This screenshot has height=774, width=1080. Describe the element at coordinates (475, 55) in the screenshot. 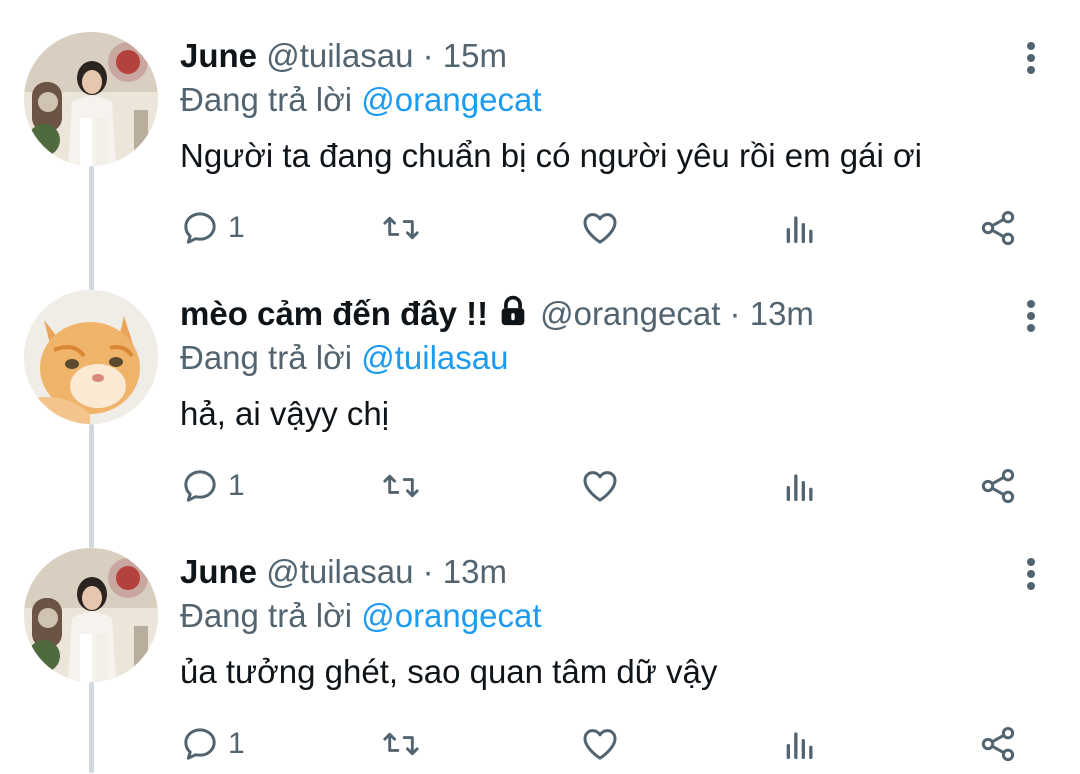

I see `timestamp: 15m` at that location.